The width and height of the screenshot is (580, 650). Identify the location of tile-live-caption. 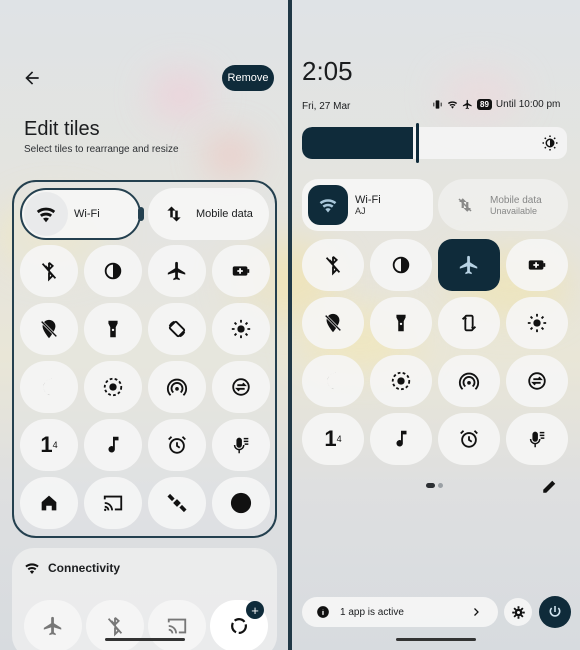
(241, 445).